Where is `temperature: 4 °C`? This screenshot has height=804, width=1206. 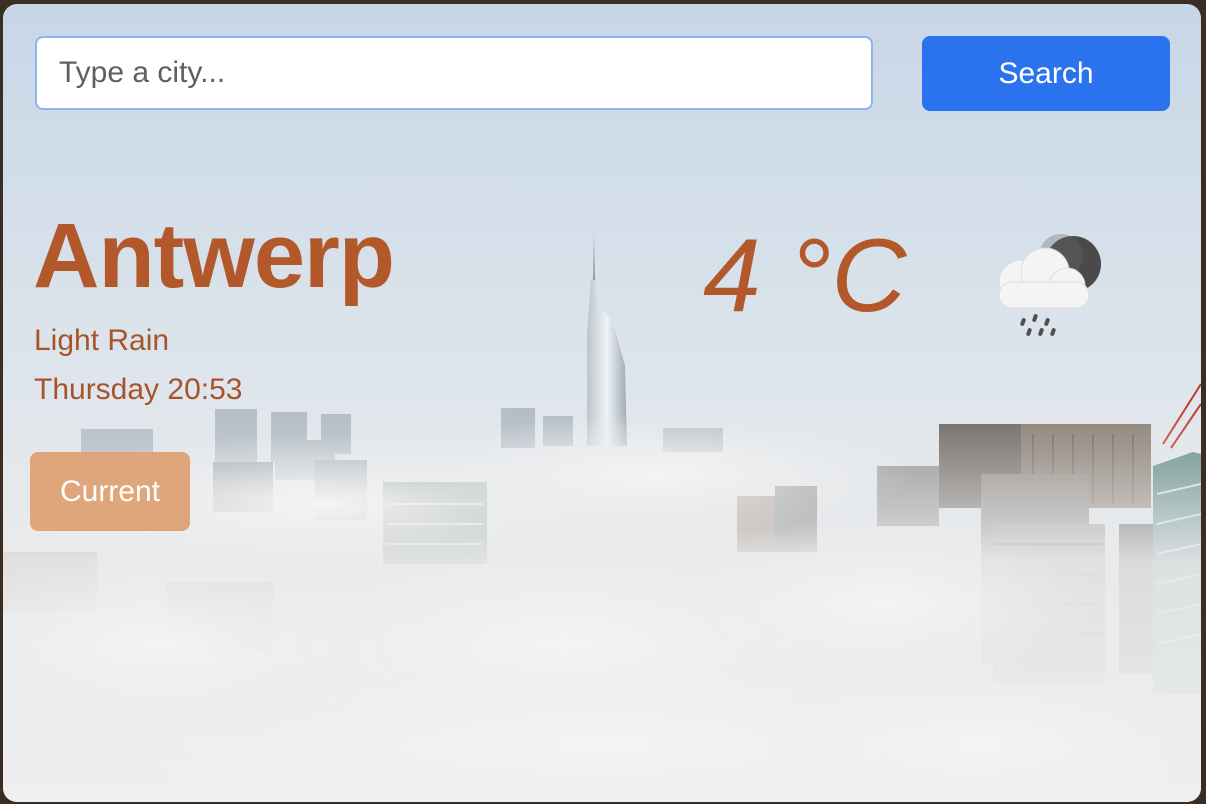
temperature: 4 °C is located at coordinates (805, 276).